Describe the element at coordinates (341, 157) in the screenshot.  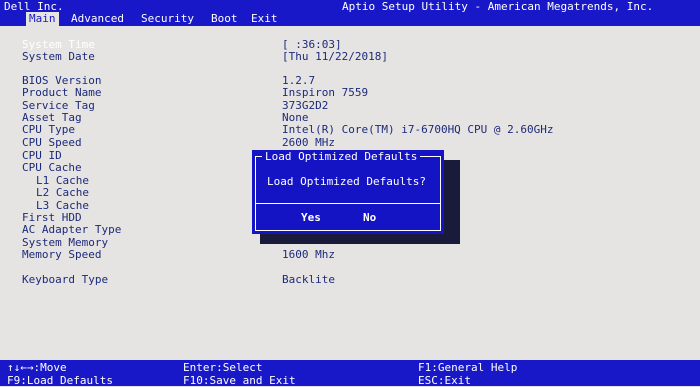
I see `dialog-title: Load Optimized Defaults` at that location.